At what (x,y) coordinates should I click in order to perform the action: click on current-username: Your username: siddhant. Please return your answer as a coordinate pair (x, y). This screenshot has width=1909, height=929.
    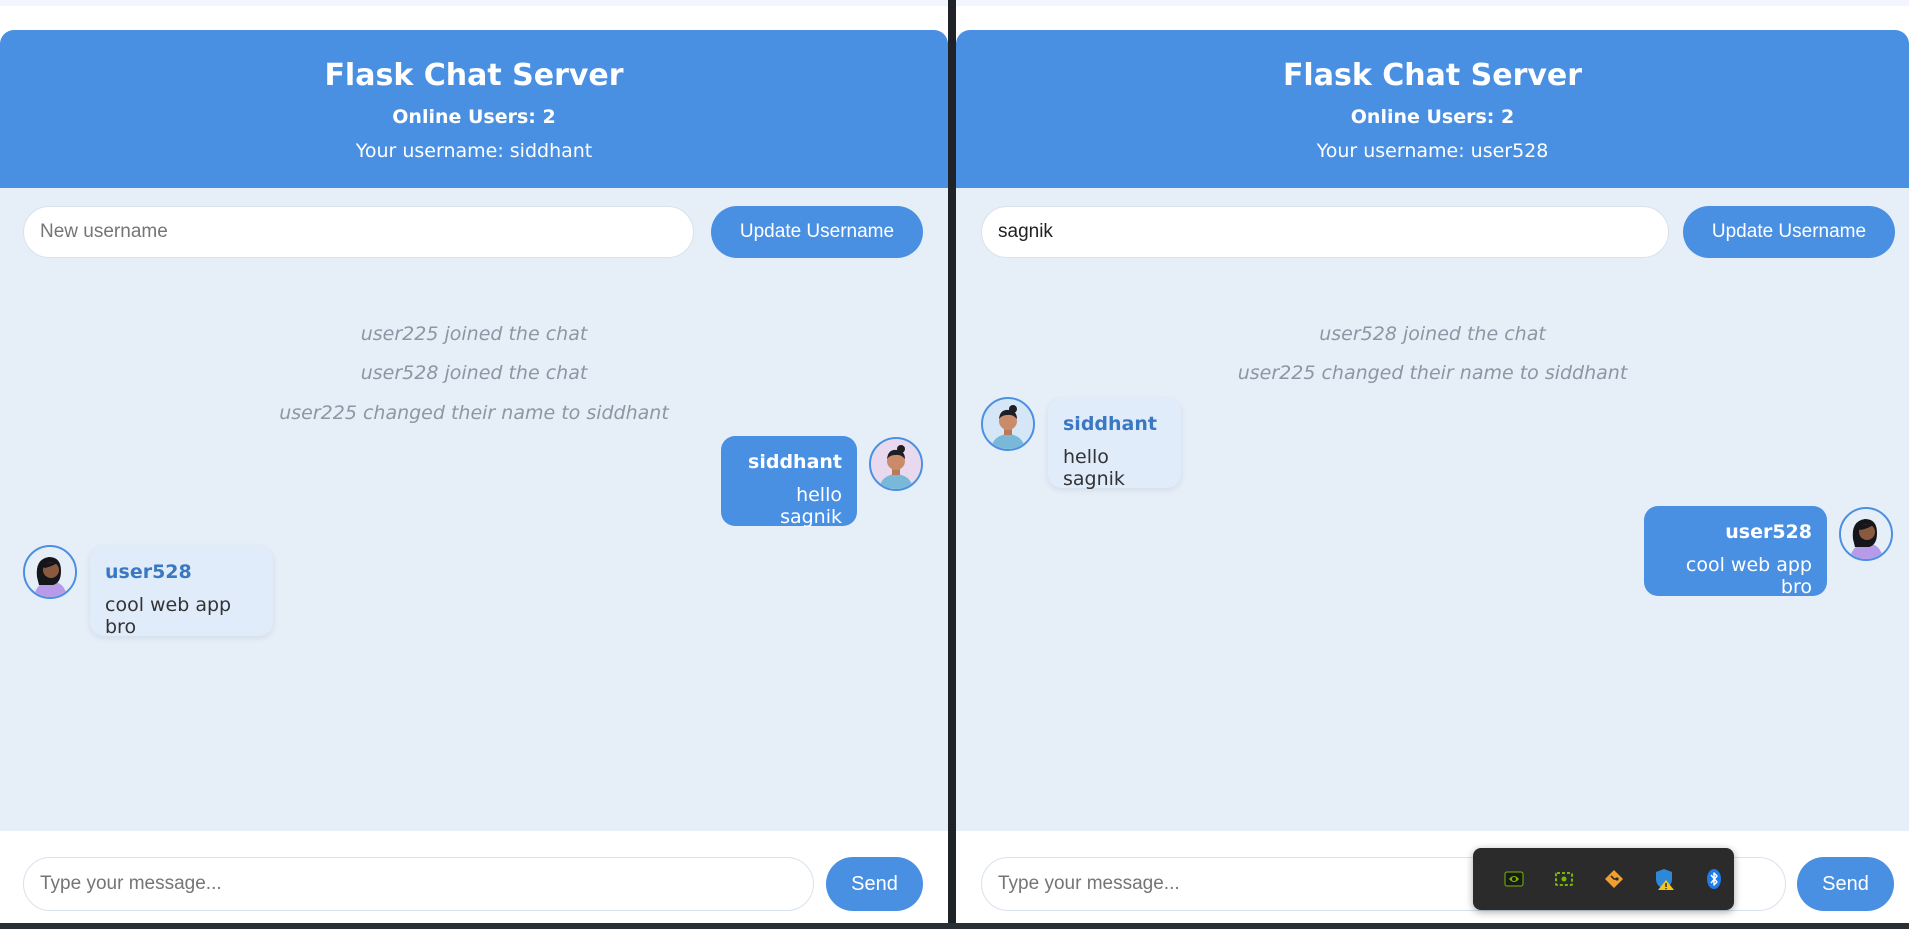
    Looking at the image, I should click on (474, 151).